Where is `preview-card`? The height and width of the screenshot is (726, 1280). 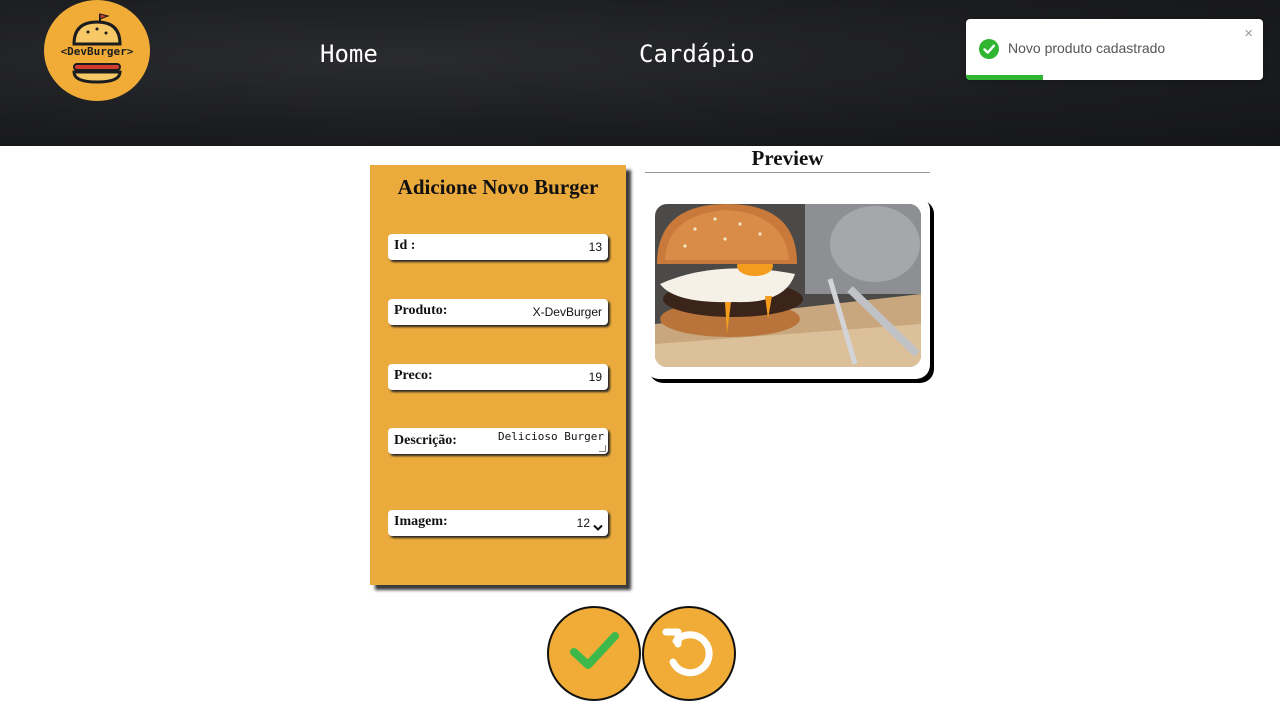 preview-card is located at coordinates (787, 287).